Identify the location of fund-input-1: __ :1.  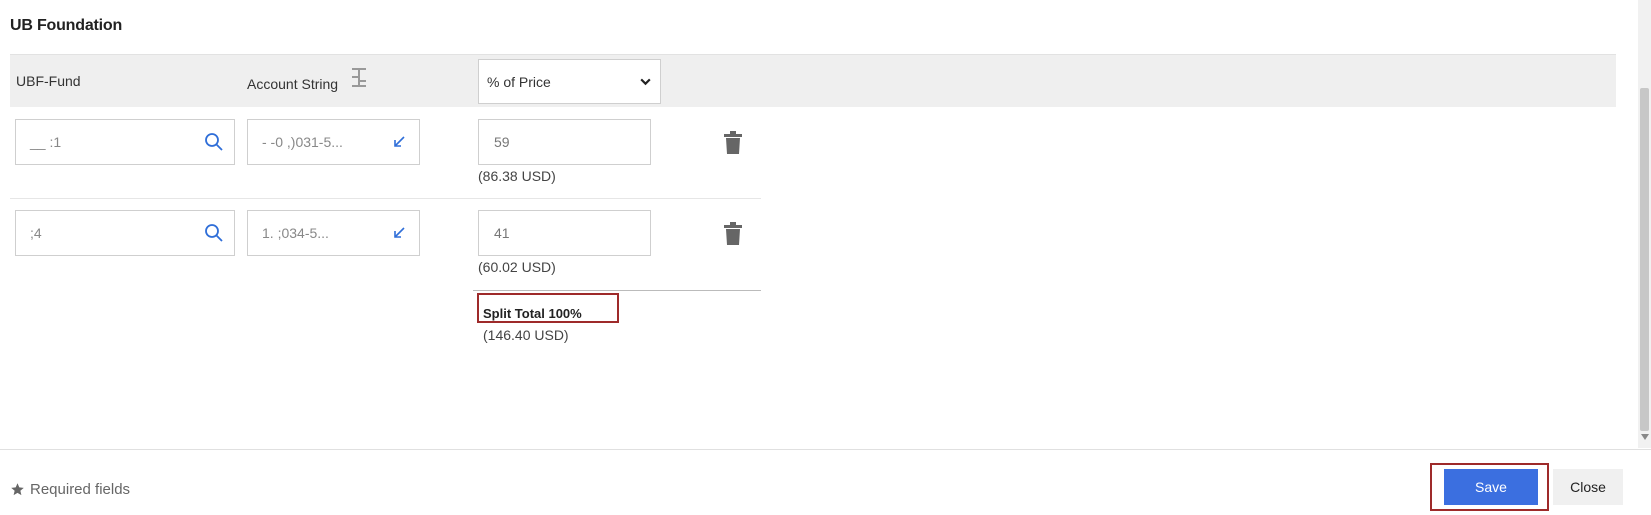
(125, 142).